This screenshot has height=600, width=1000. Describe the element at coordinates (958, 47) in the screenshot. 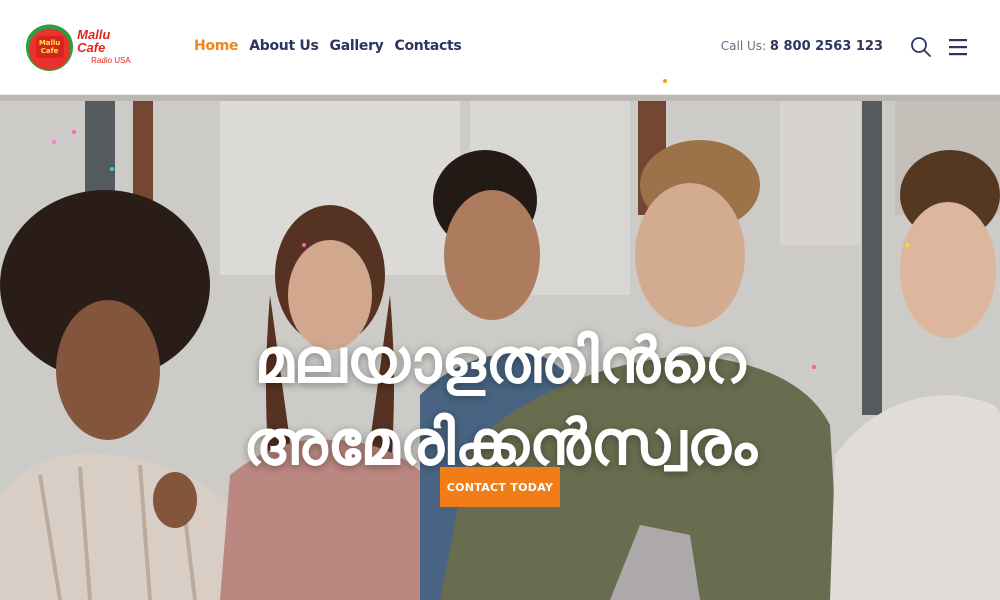

I see `hamburger-menu-icon` at that location.